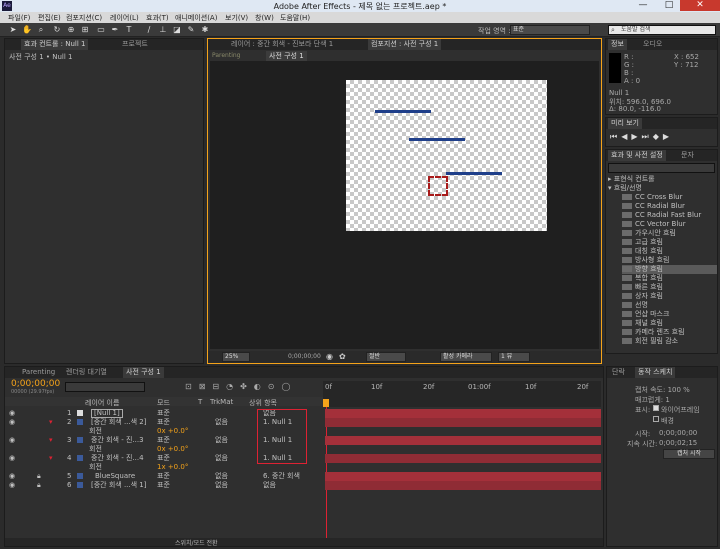  I want to click on effect-item: 채널 흐림, so click(669, 323).